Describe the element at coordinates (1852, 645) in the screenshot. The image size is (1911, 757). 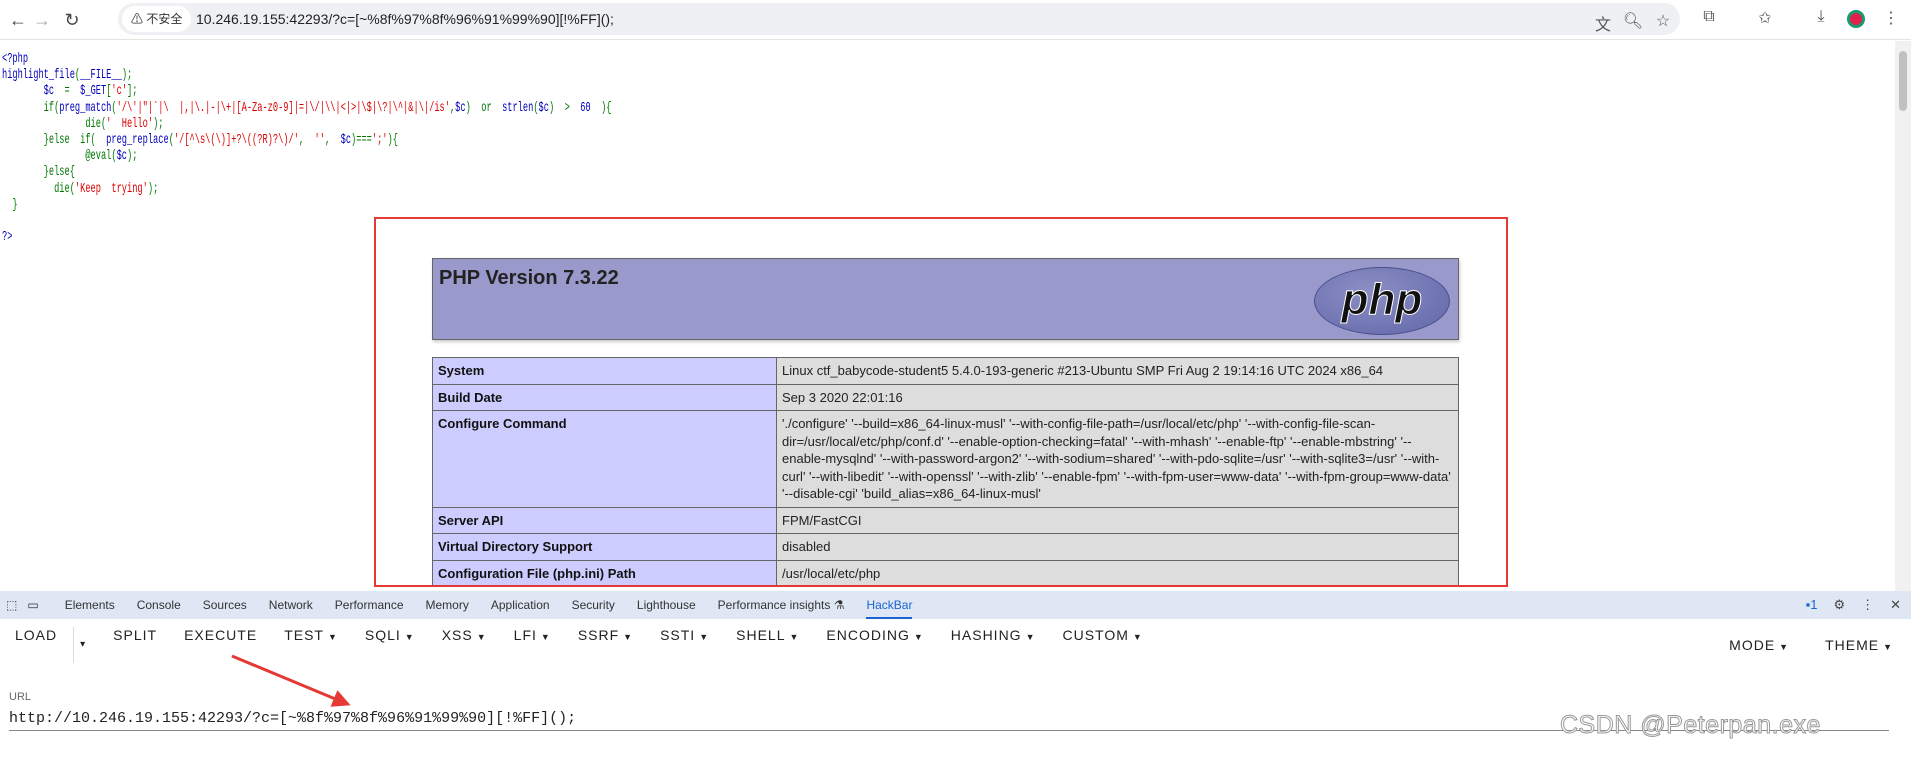
I see `button-label: THEME` at that location.